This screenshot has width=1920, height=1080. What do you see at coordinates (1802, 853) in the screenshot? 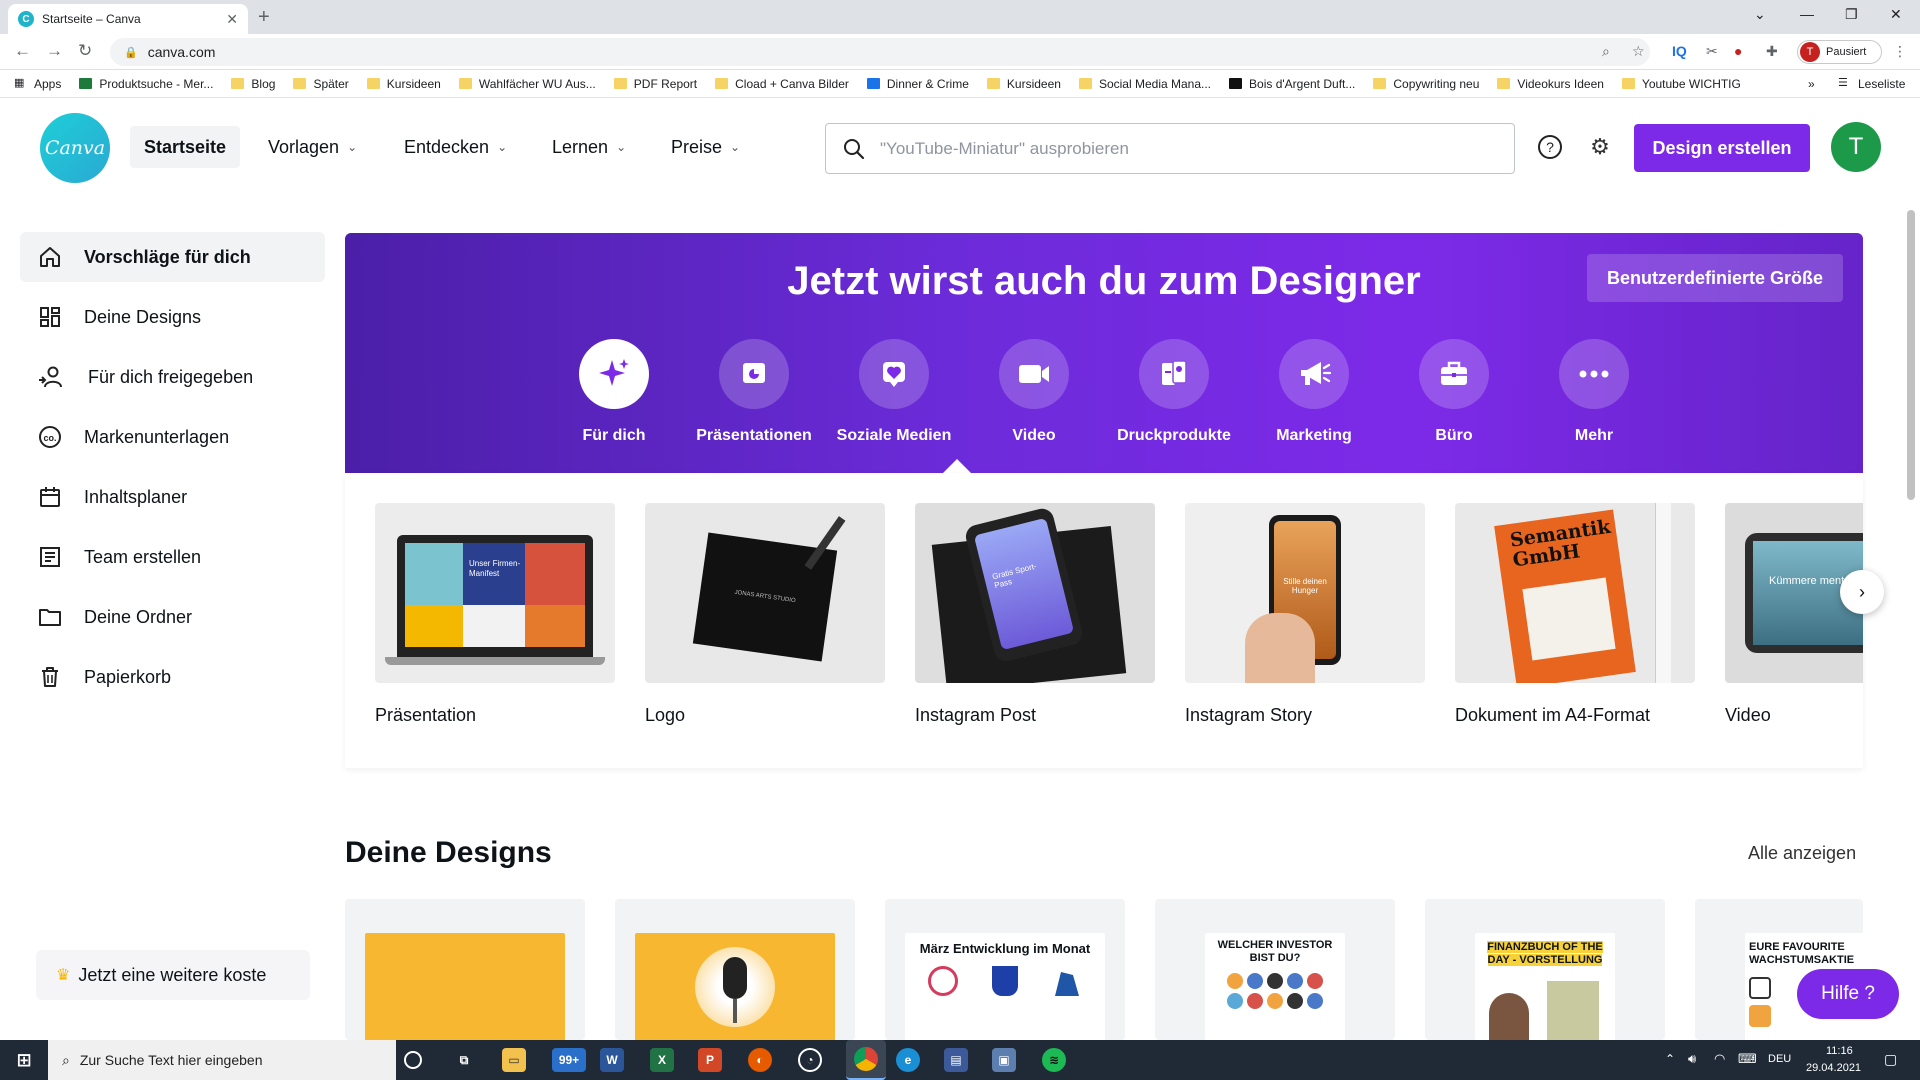
I see `show-all-link: Alle anzeigen` at bounding box center [1802, 853].